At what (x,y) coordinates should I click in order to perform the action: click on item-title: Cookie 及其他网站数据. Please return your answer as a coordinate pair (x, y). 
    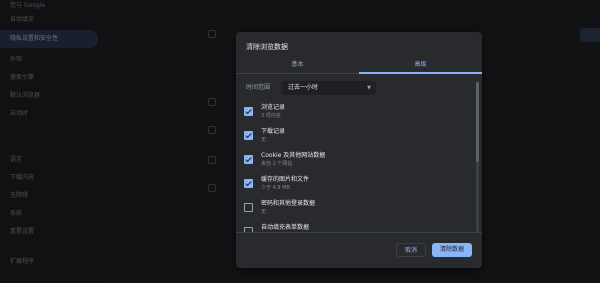
    Looking at the image, I should click on (293, 155).